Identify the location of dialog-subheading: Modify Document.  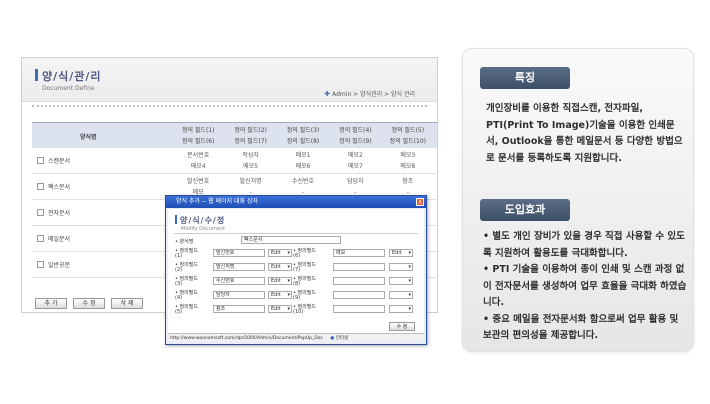
(203, 229).